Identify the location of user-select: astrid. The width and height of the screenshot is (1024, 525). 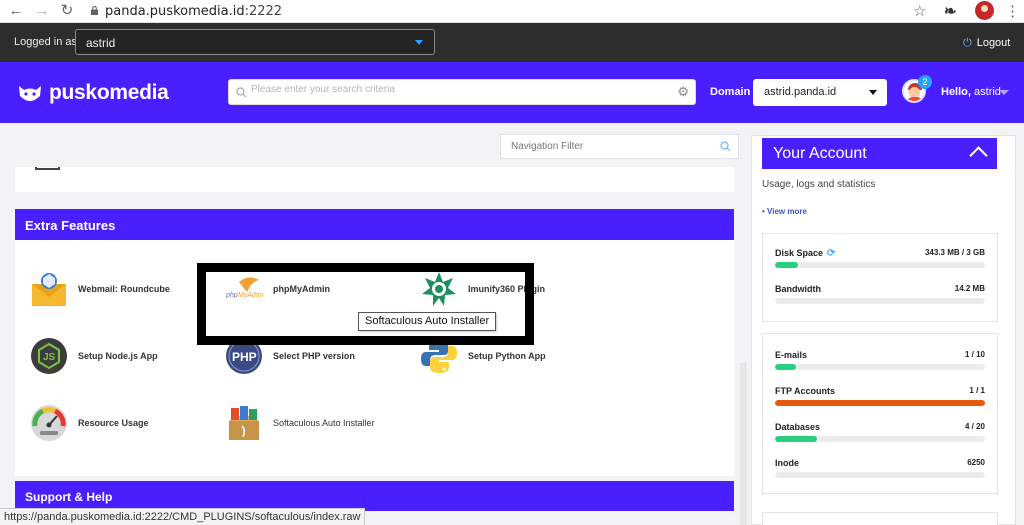
(255, 42).